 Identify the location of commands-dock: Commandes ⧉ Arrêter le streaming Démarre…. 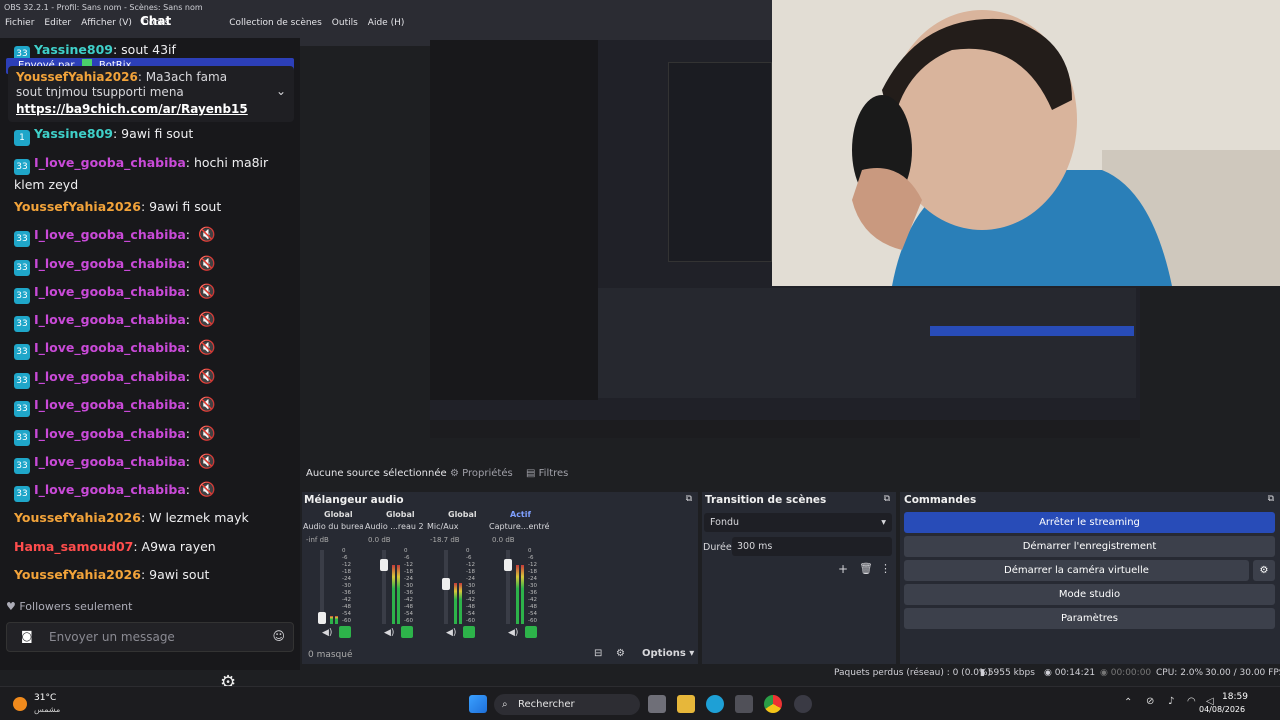
(1090, 578).